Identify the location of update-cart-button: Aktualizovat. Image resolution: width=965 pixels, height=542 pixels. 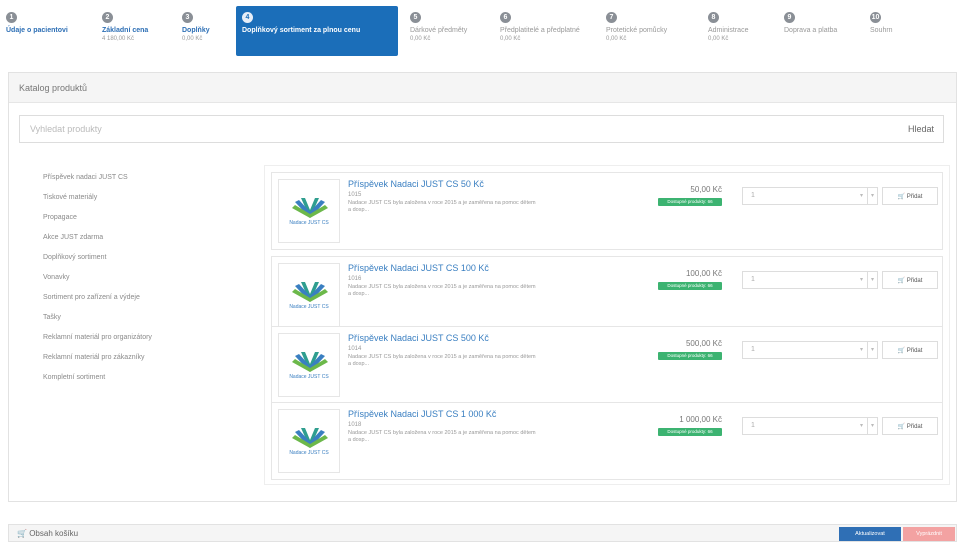
(870, 534).